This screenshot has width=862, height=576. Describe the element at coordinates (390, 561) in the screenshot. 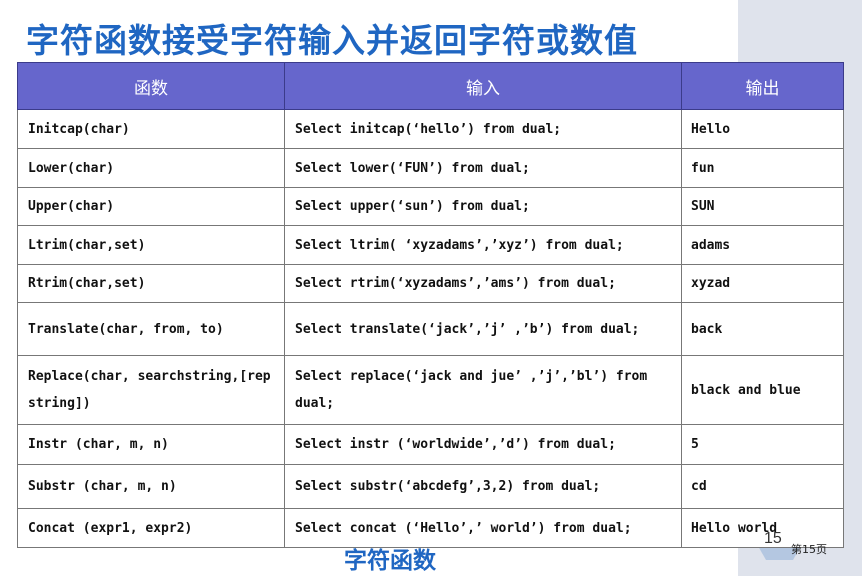

I see `footer-label: 字符函数` at that location.